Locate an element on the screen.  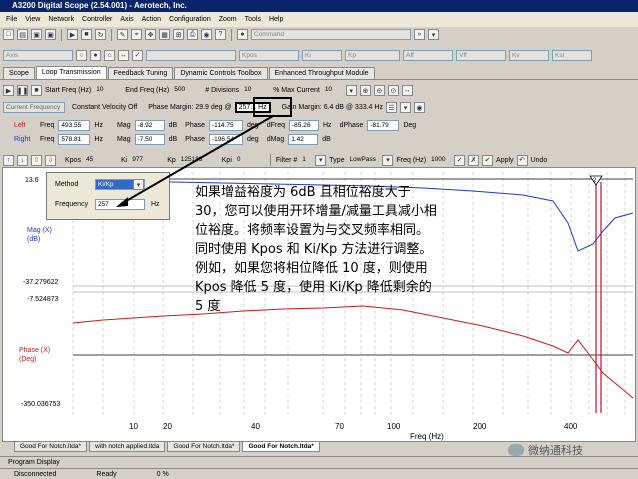
camera-icon: ◉ is located at coordinates (206, 34).